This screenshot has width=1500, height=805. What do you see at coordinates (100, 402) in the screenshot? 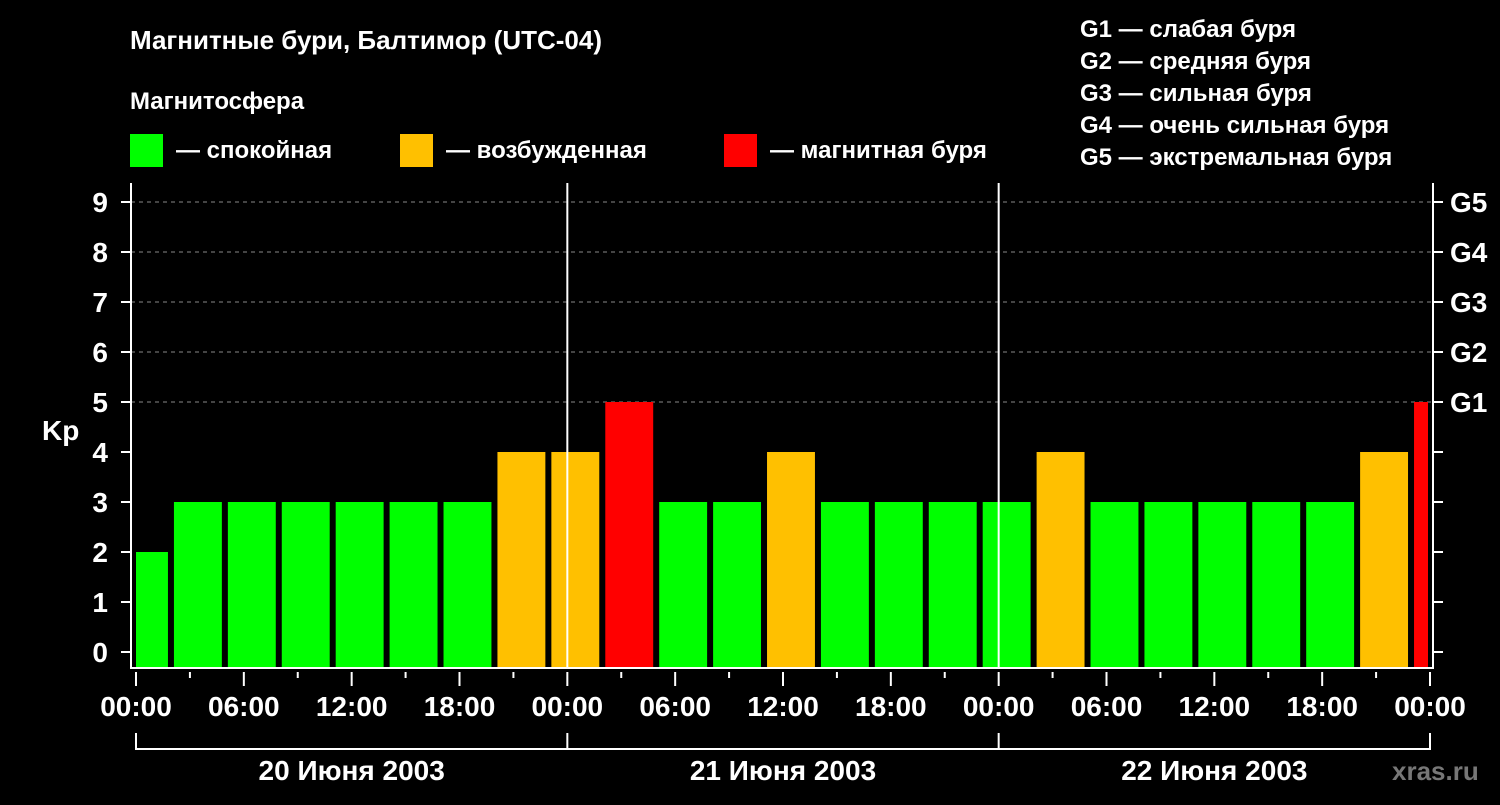
I see `y-tick-label: 5` at bounding box center [100, 402].